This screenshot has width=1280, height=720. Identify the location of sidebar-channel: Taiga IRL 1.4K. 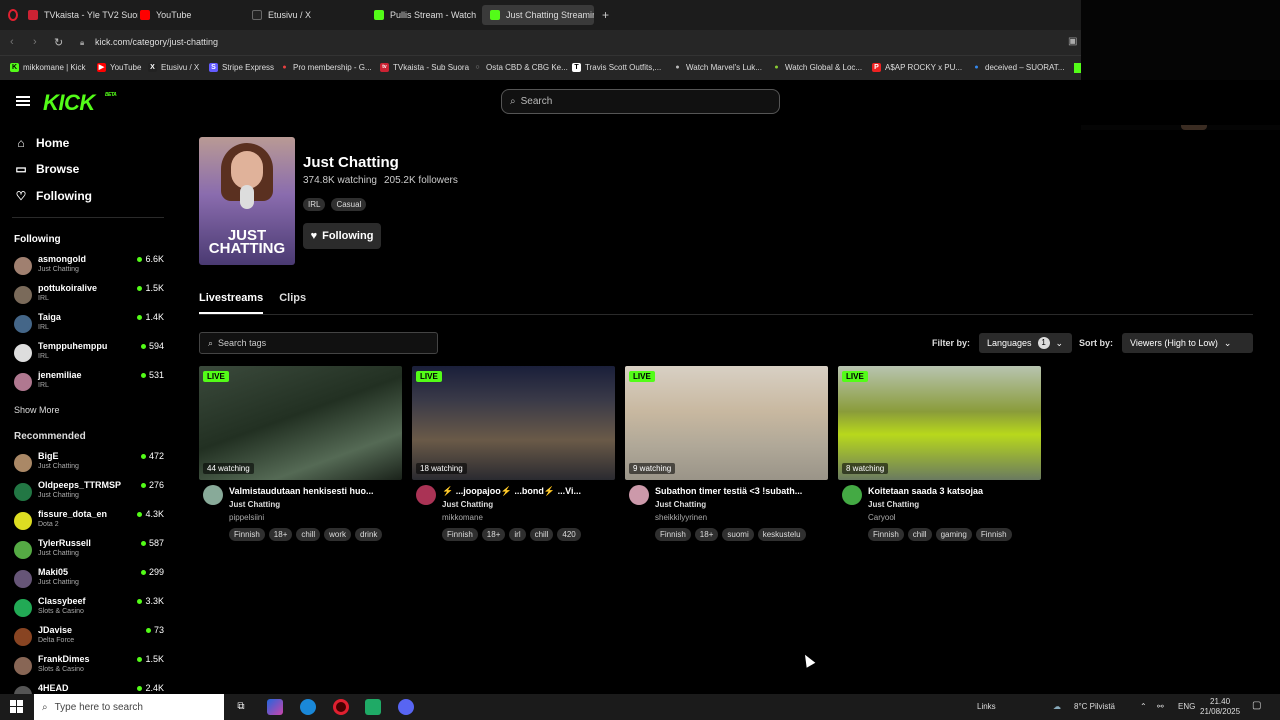
(89, 325).